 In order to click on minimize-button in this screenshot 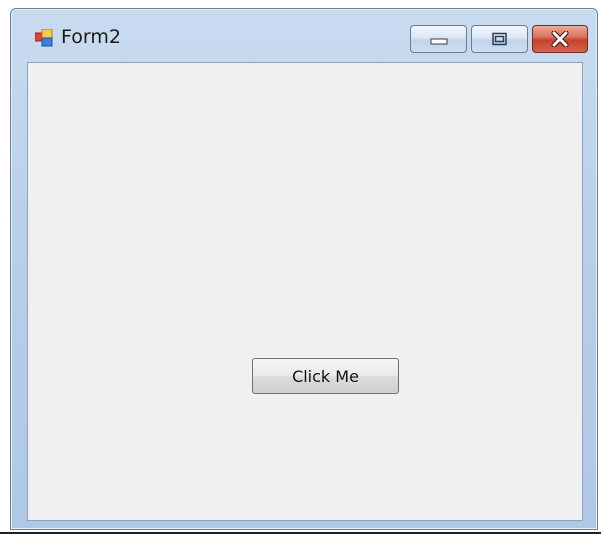, I will do `click(438, 39)`.